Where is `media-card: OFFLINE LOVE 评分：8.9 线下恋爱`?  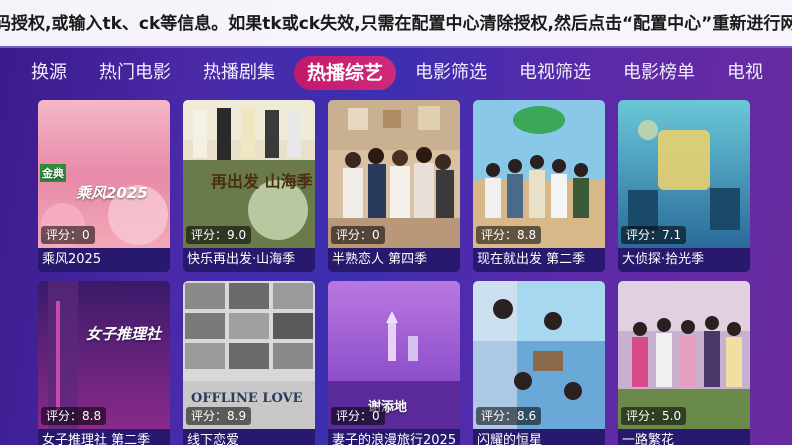 media-card: OFFLINE LOVE 评分：8.9 线下恋爱 is located at coordinates (249, 363).